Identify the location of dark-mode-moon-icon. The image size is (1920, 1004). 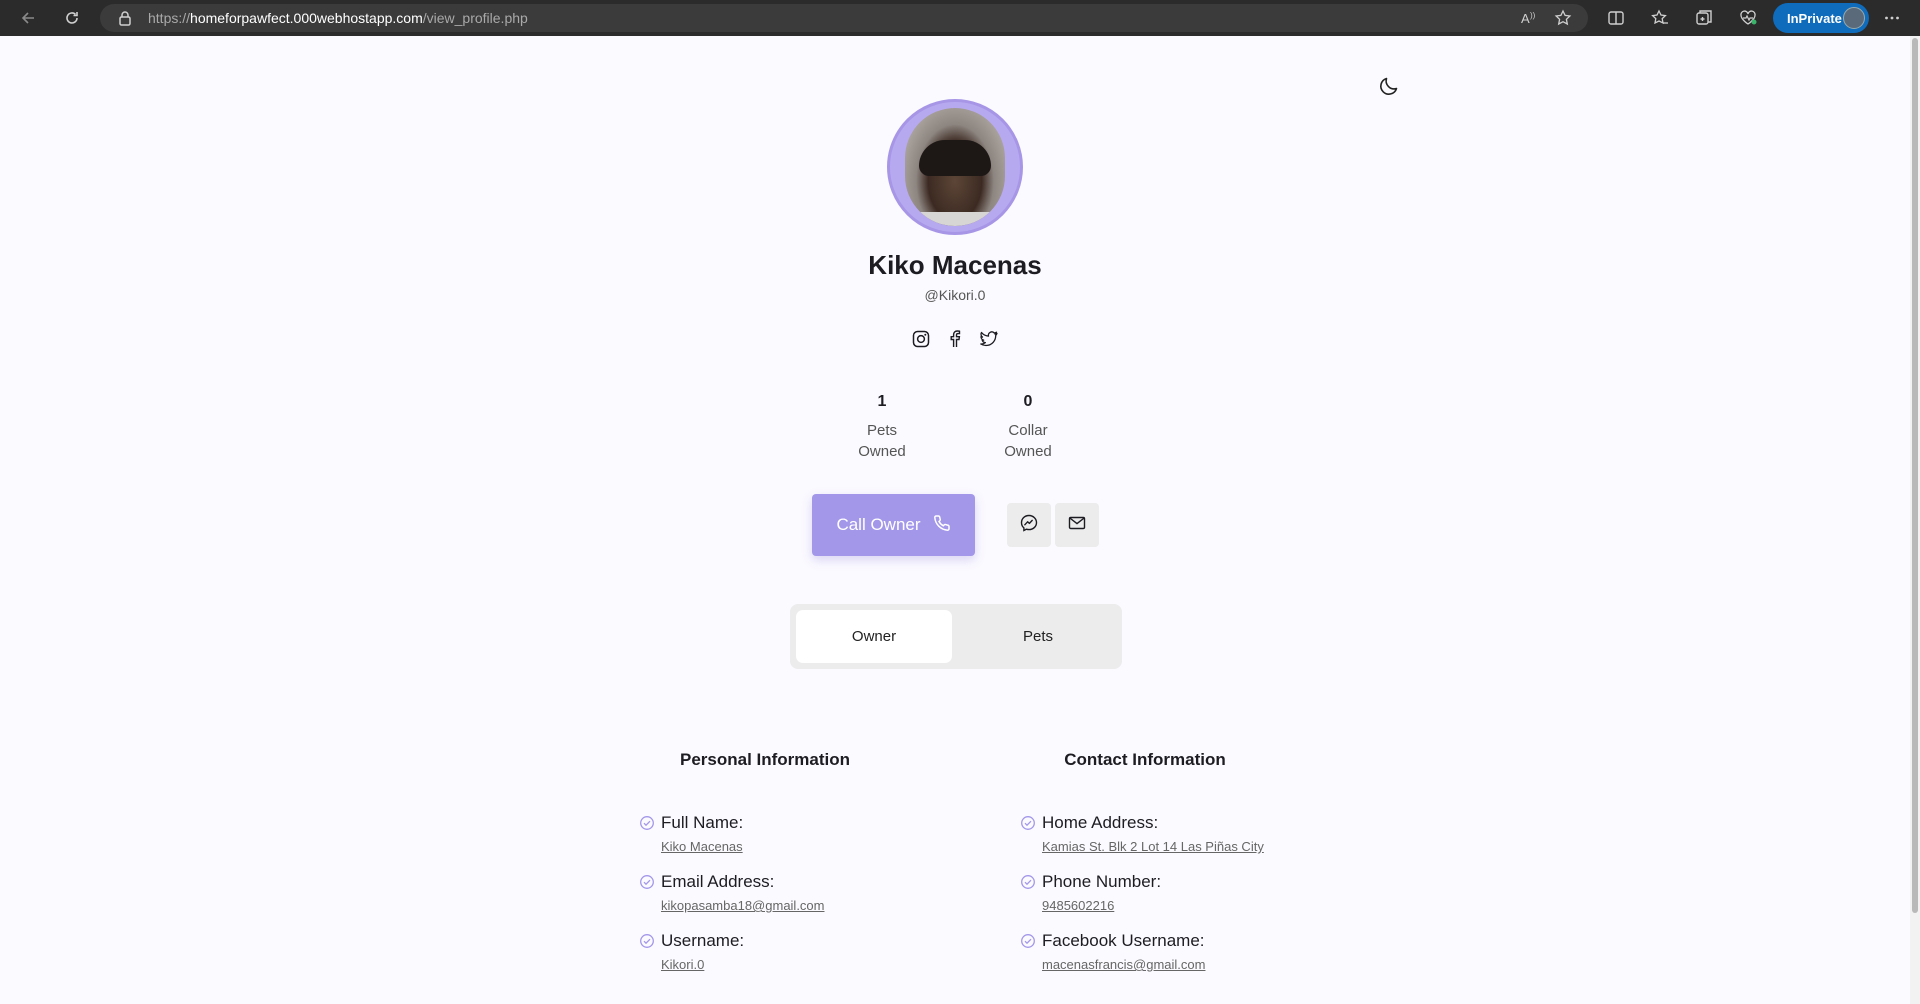
(1389, 86).